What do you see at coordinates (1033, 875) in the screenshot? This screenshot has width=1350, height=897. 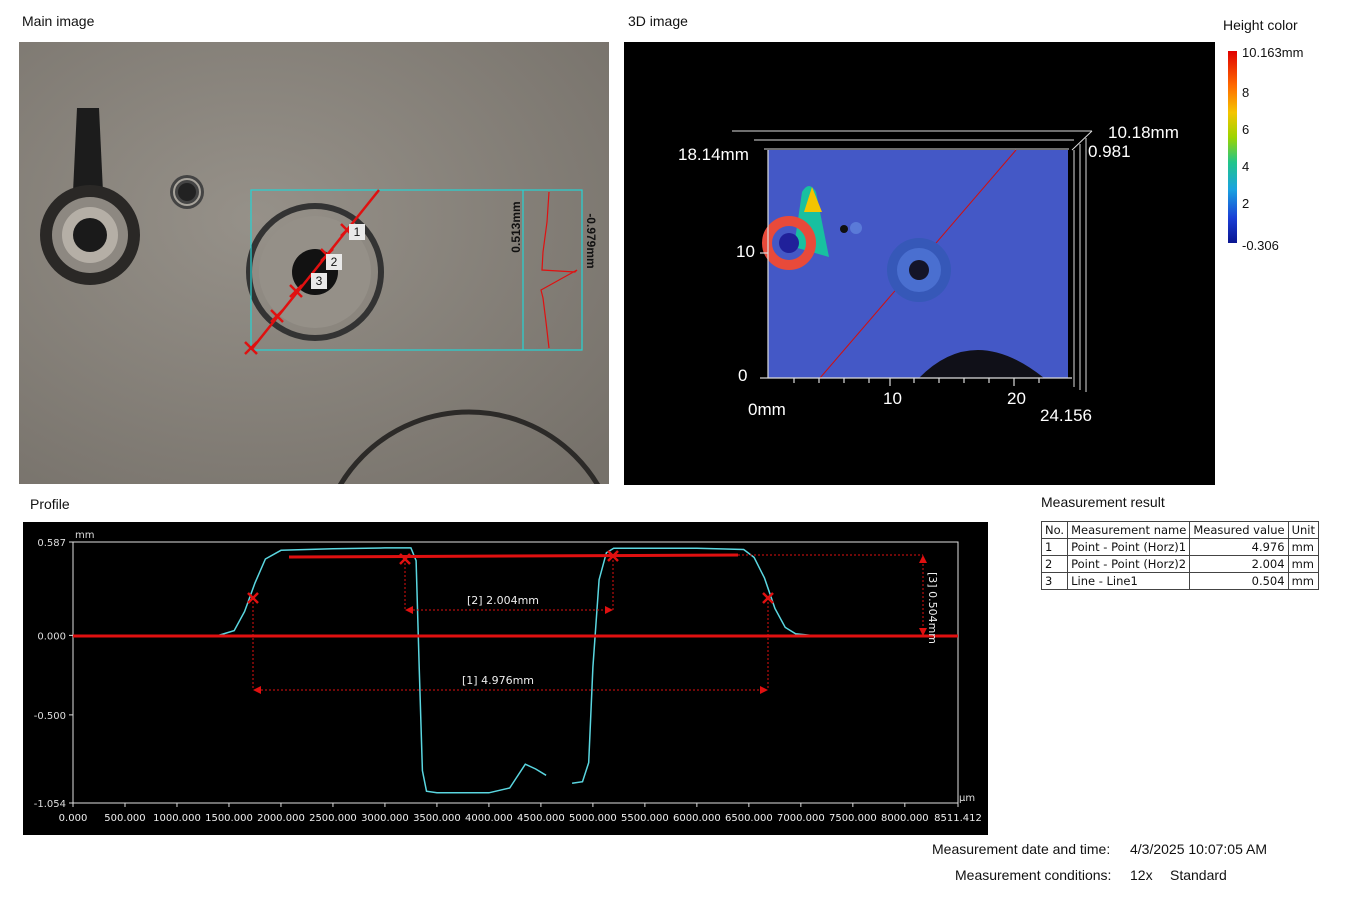 I see `measurement-conditions-label: Measurement conditions:` at bounding box center [1033, 875].